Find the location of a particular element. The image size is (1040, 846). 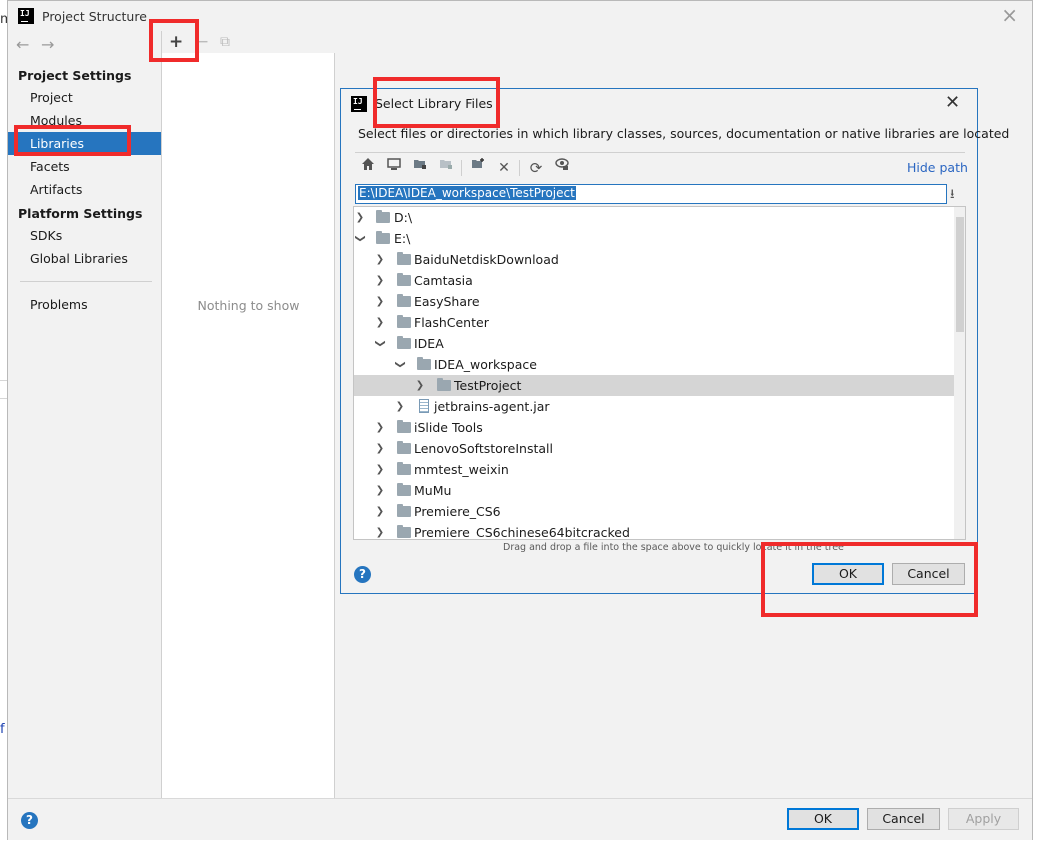

empty-list-text: Nothing to show is located at coordinates (248, 305).